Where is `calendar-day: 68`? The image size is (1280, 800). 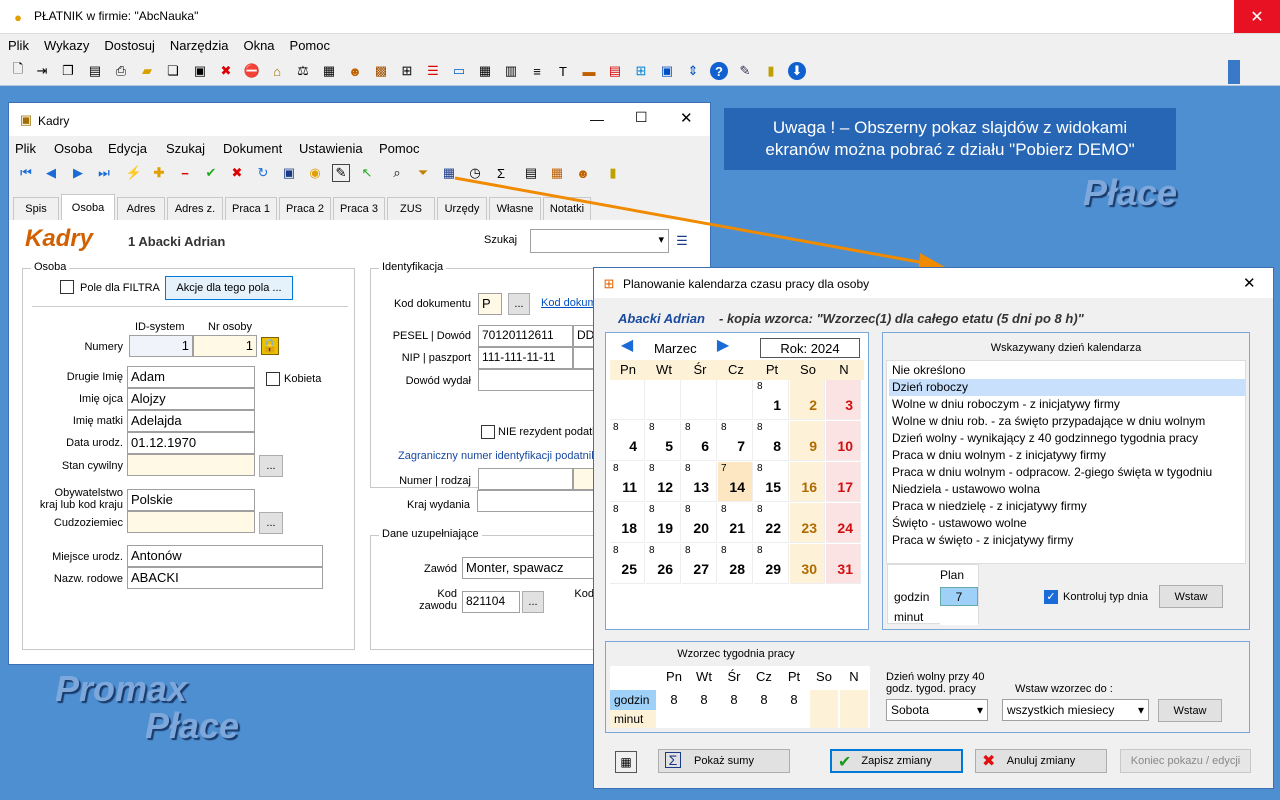 calendar-day: 68 is located at coordinates (699, 441).